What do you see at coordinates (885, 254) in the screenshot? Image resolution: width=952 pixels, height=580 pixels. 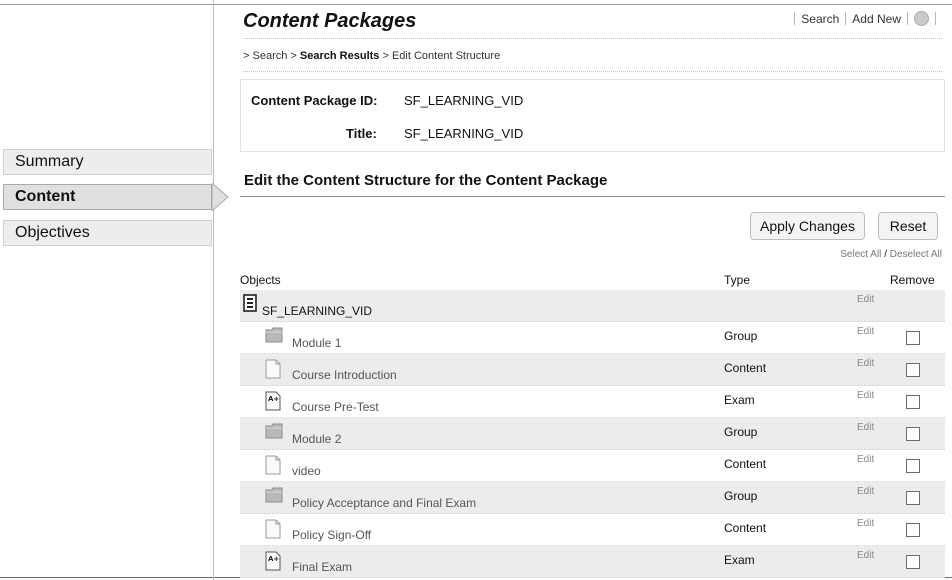 I see `select-slash: /` at bounding box center [885, 254].